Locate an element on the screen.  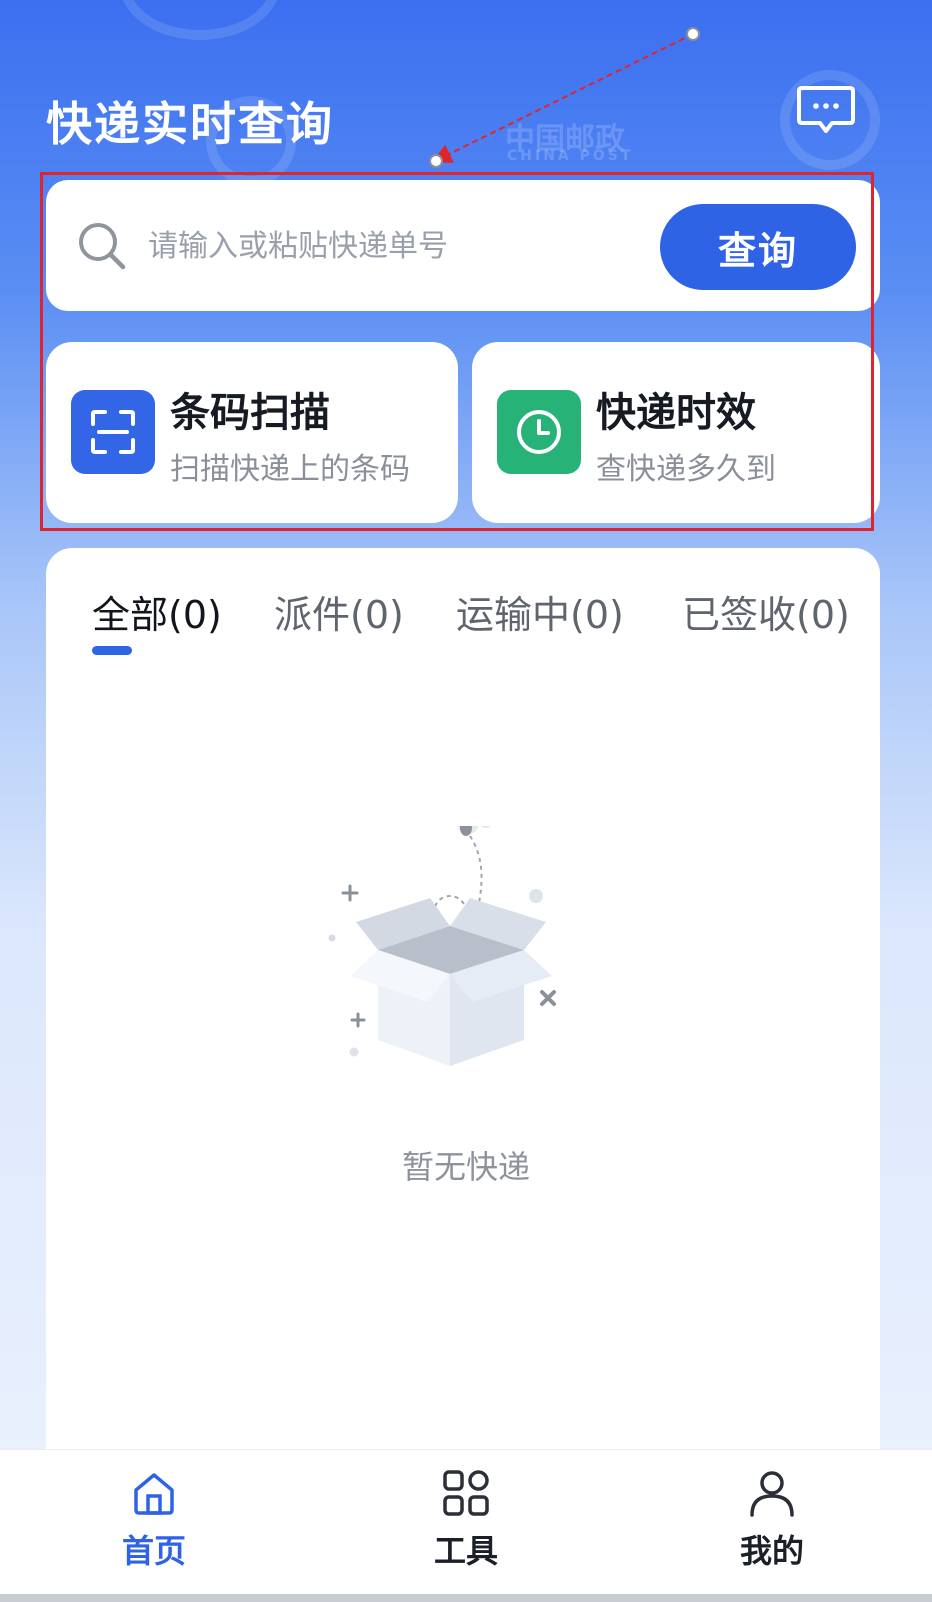
barcode-scan-subtitle: 扫描快递上的条码 is located at coordinates (290, 469).